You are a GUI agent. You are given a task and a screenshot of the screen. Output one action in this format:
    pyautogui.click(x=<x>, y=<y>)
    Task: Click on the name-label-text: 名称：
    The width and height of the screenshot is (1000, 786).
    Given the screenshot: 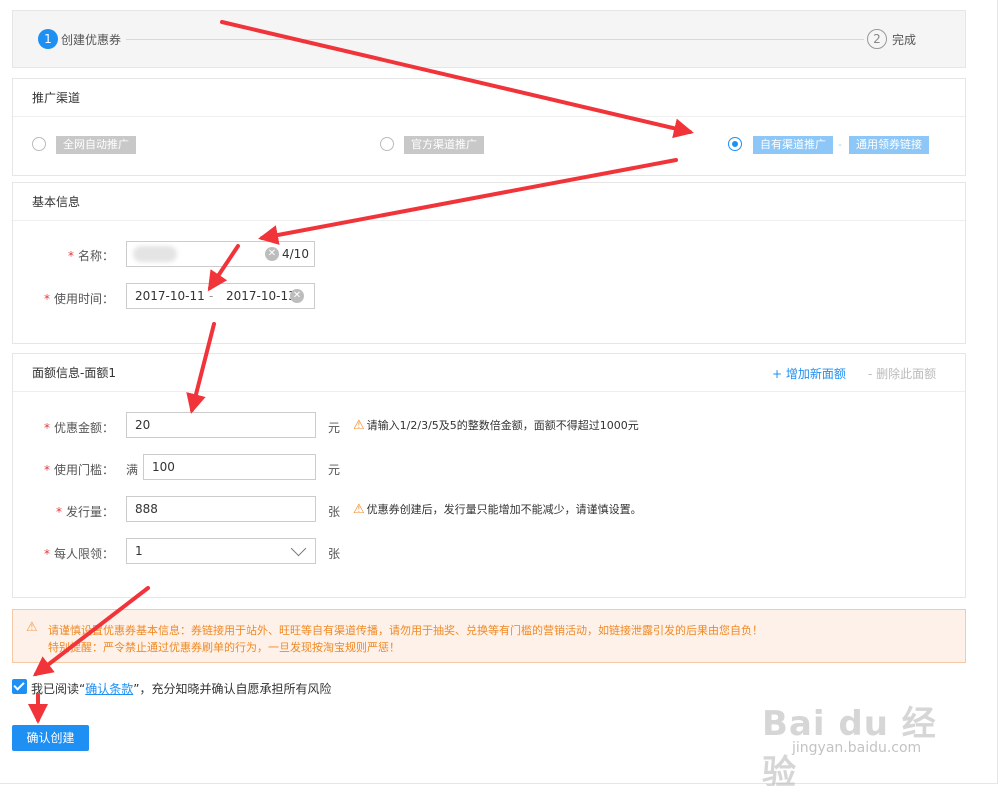 What is the action you would take?
    pyautogui.click(x=95, y=256)
    